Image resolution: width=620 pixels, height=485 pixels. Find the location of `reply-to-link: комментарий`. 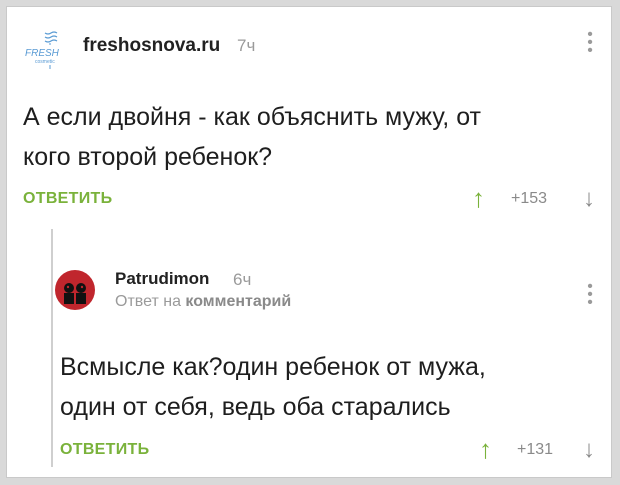

reply-to-link: комментарий is located at coordinates (238, 301).